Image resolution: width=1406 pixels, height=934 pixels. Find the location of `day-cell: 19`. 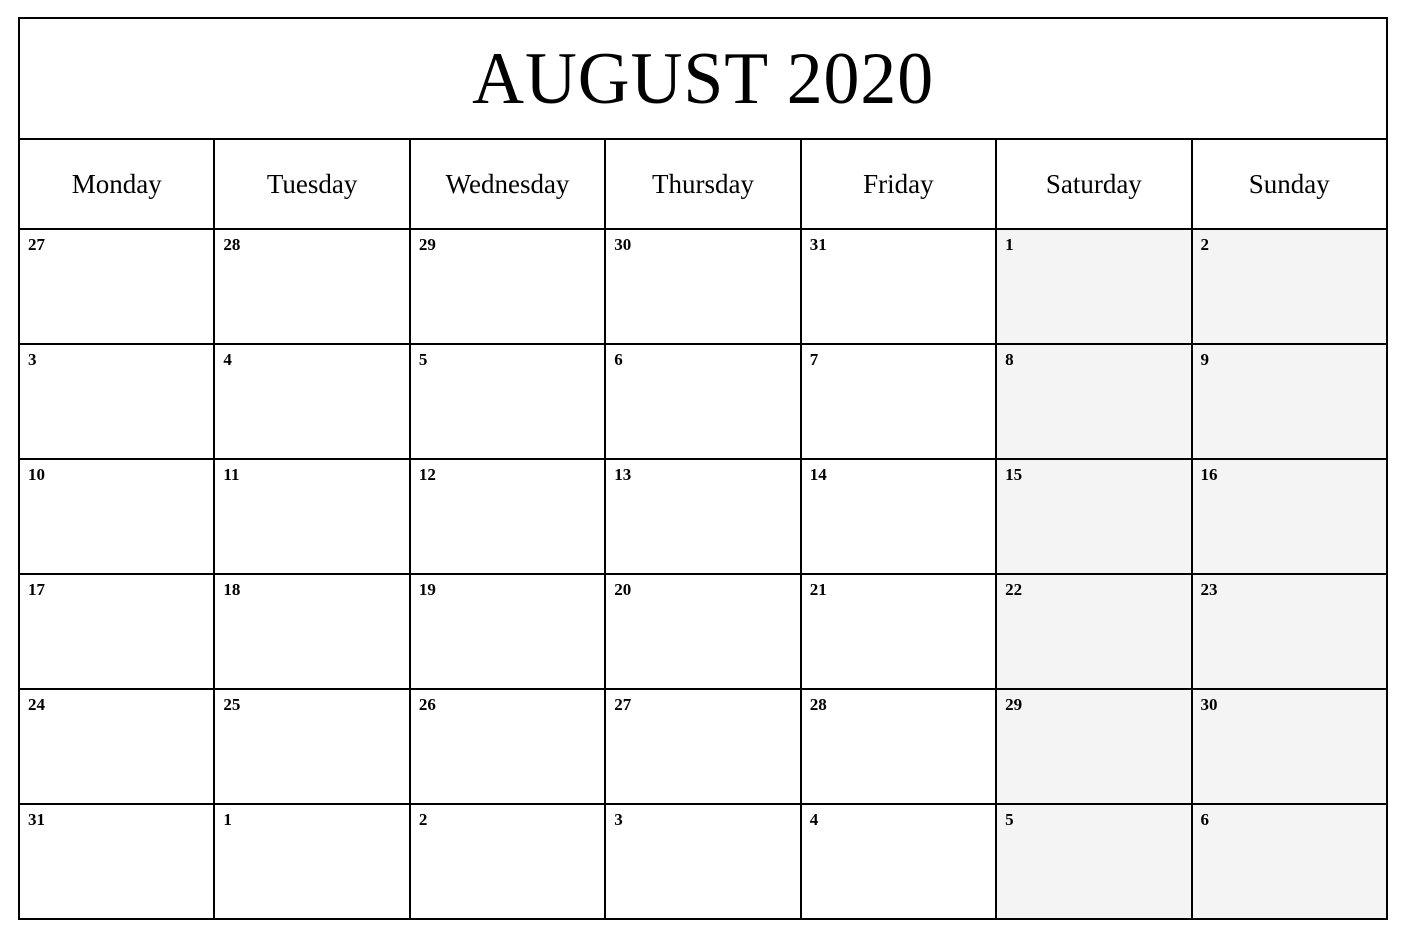

day-cell: 19 is located at coordinates (508, 631).